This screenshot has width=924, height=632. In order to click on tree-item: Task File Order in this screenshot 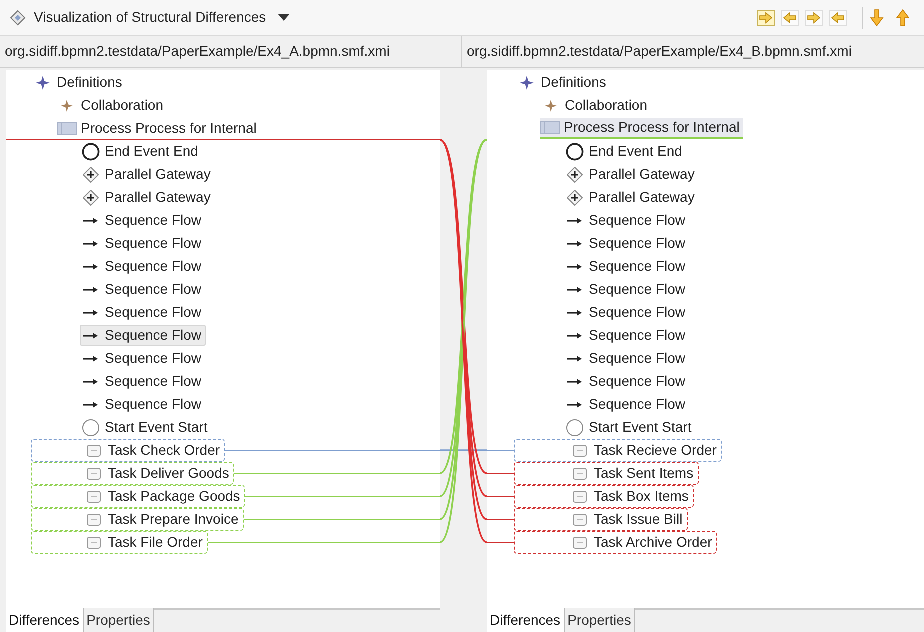, I will do `click(145, 542)`.